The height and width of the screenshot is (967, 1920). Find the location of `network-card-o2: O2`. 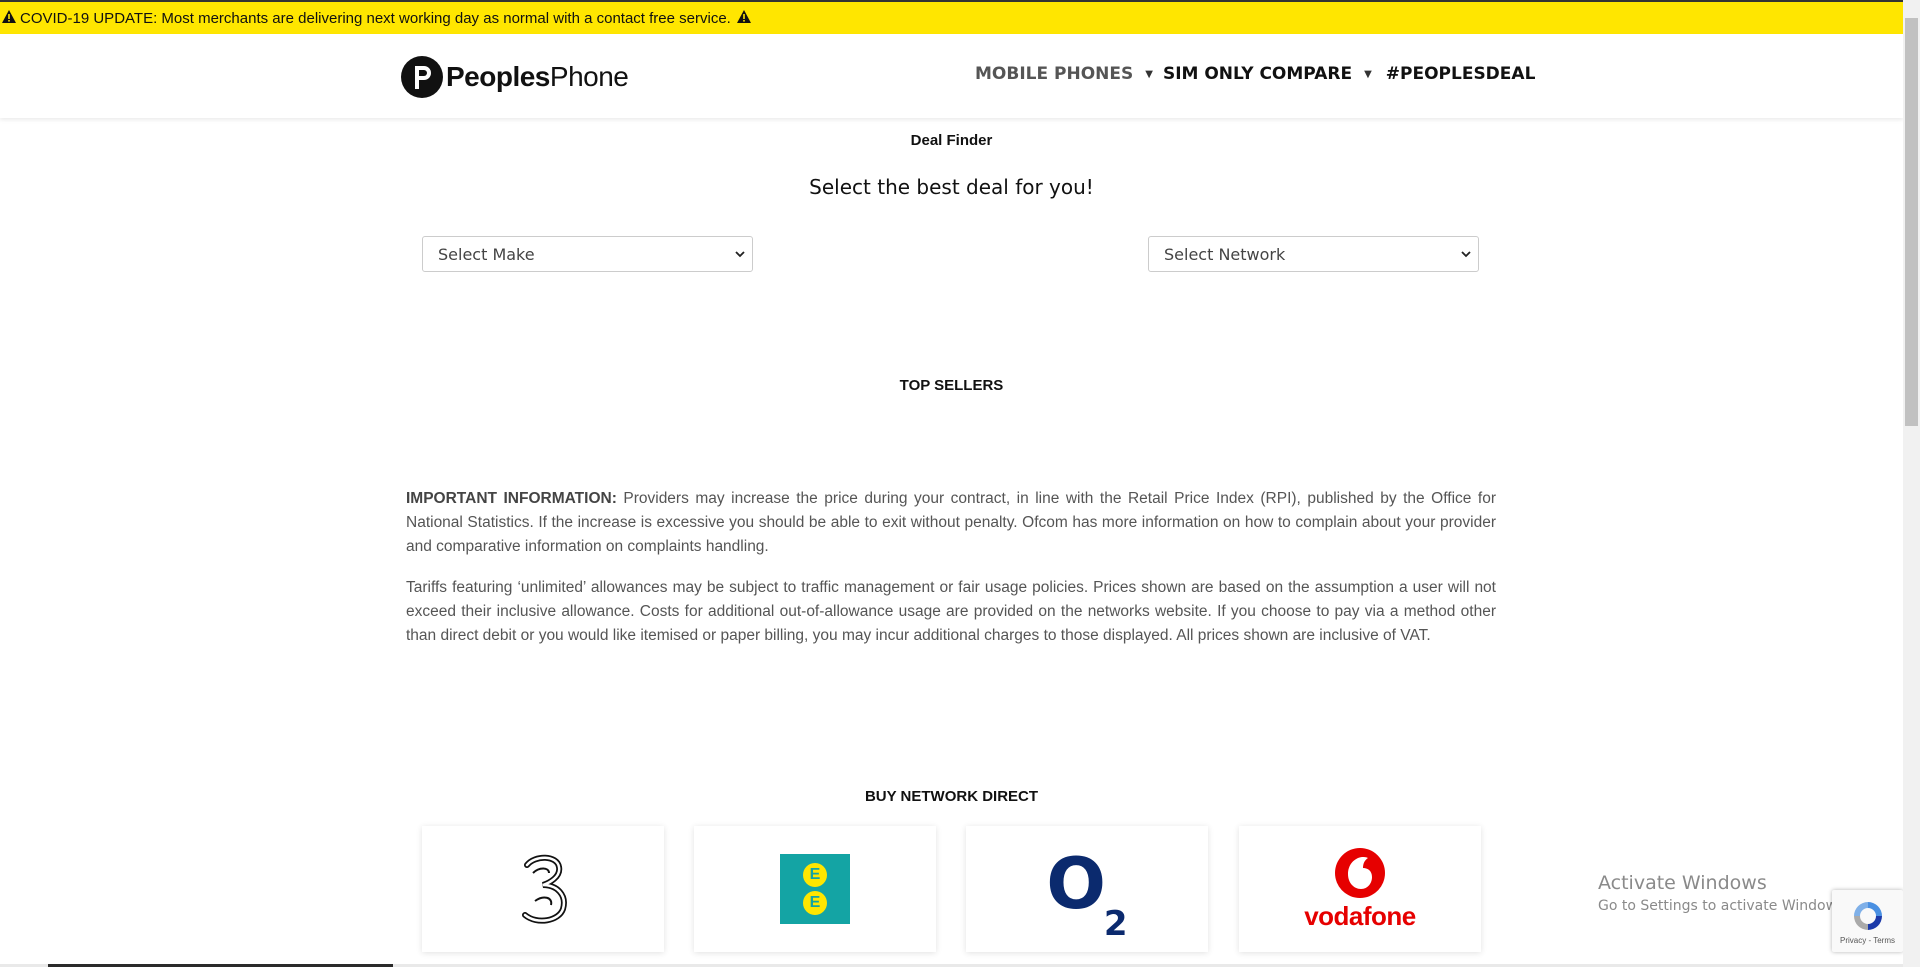

network-card-o2: O2 is located at coordinates (1087, 889).